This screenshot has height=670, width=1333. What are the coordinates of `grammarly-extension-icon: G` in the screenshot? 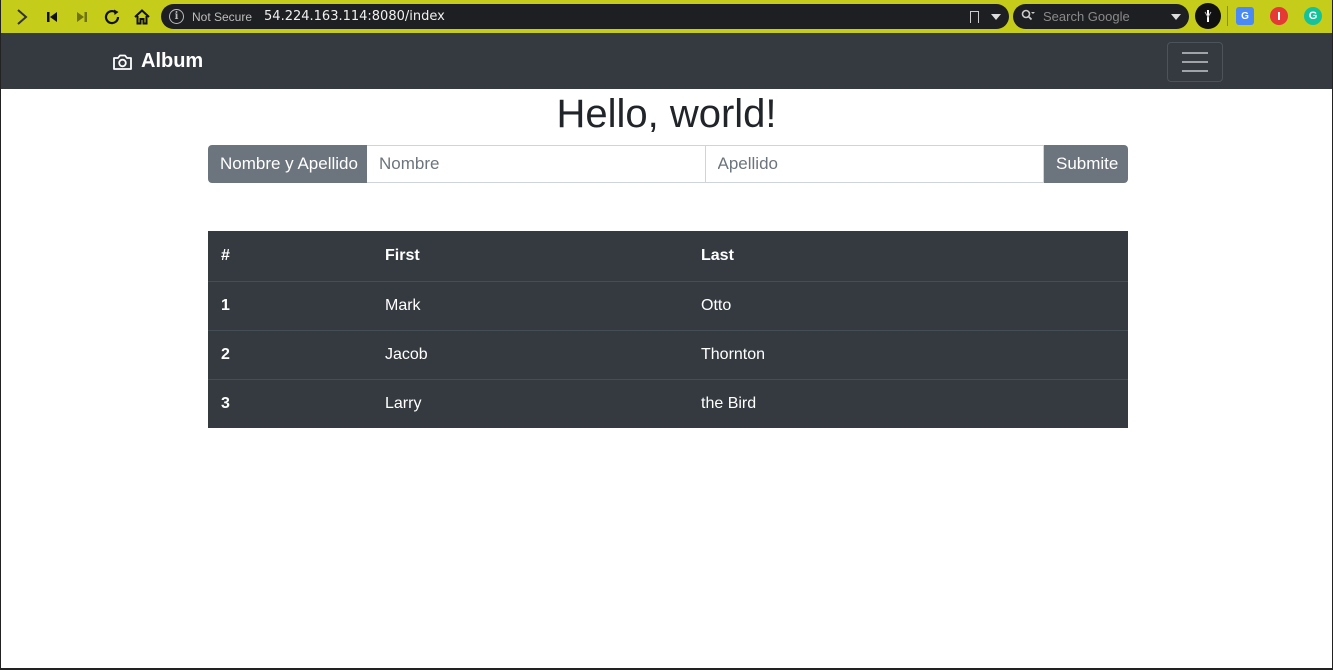 It's located at (1313, 16).